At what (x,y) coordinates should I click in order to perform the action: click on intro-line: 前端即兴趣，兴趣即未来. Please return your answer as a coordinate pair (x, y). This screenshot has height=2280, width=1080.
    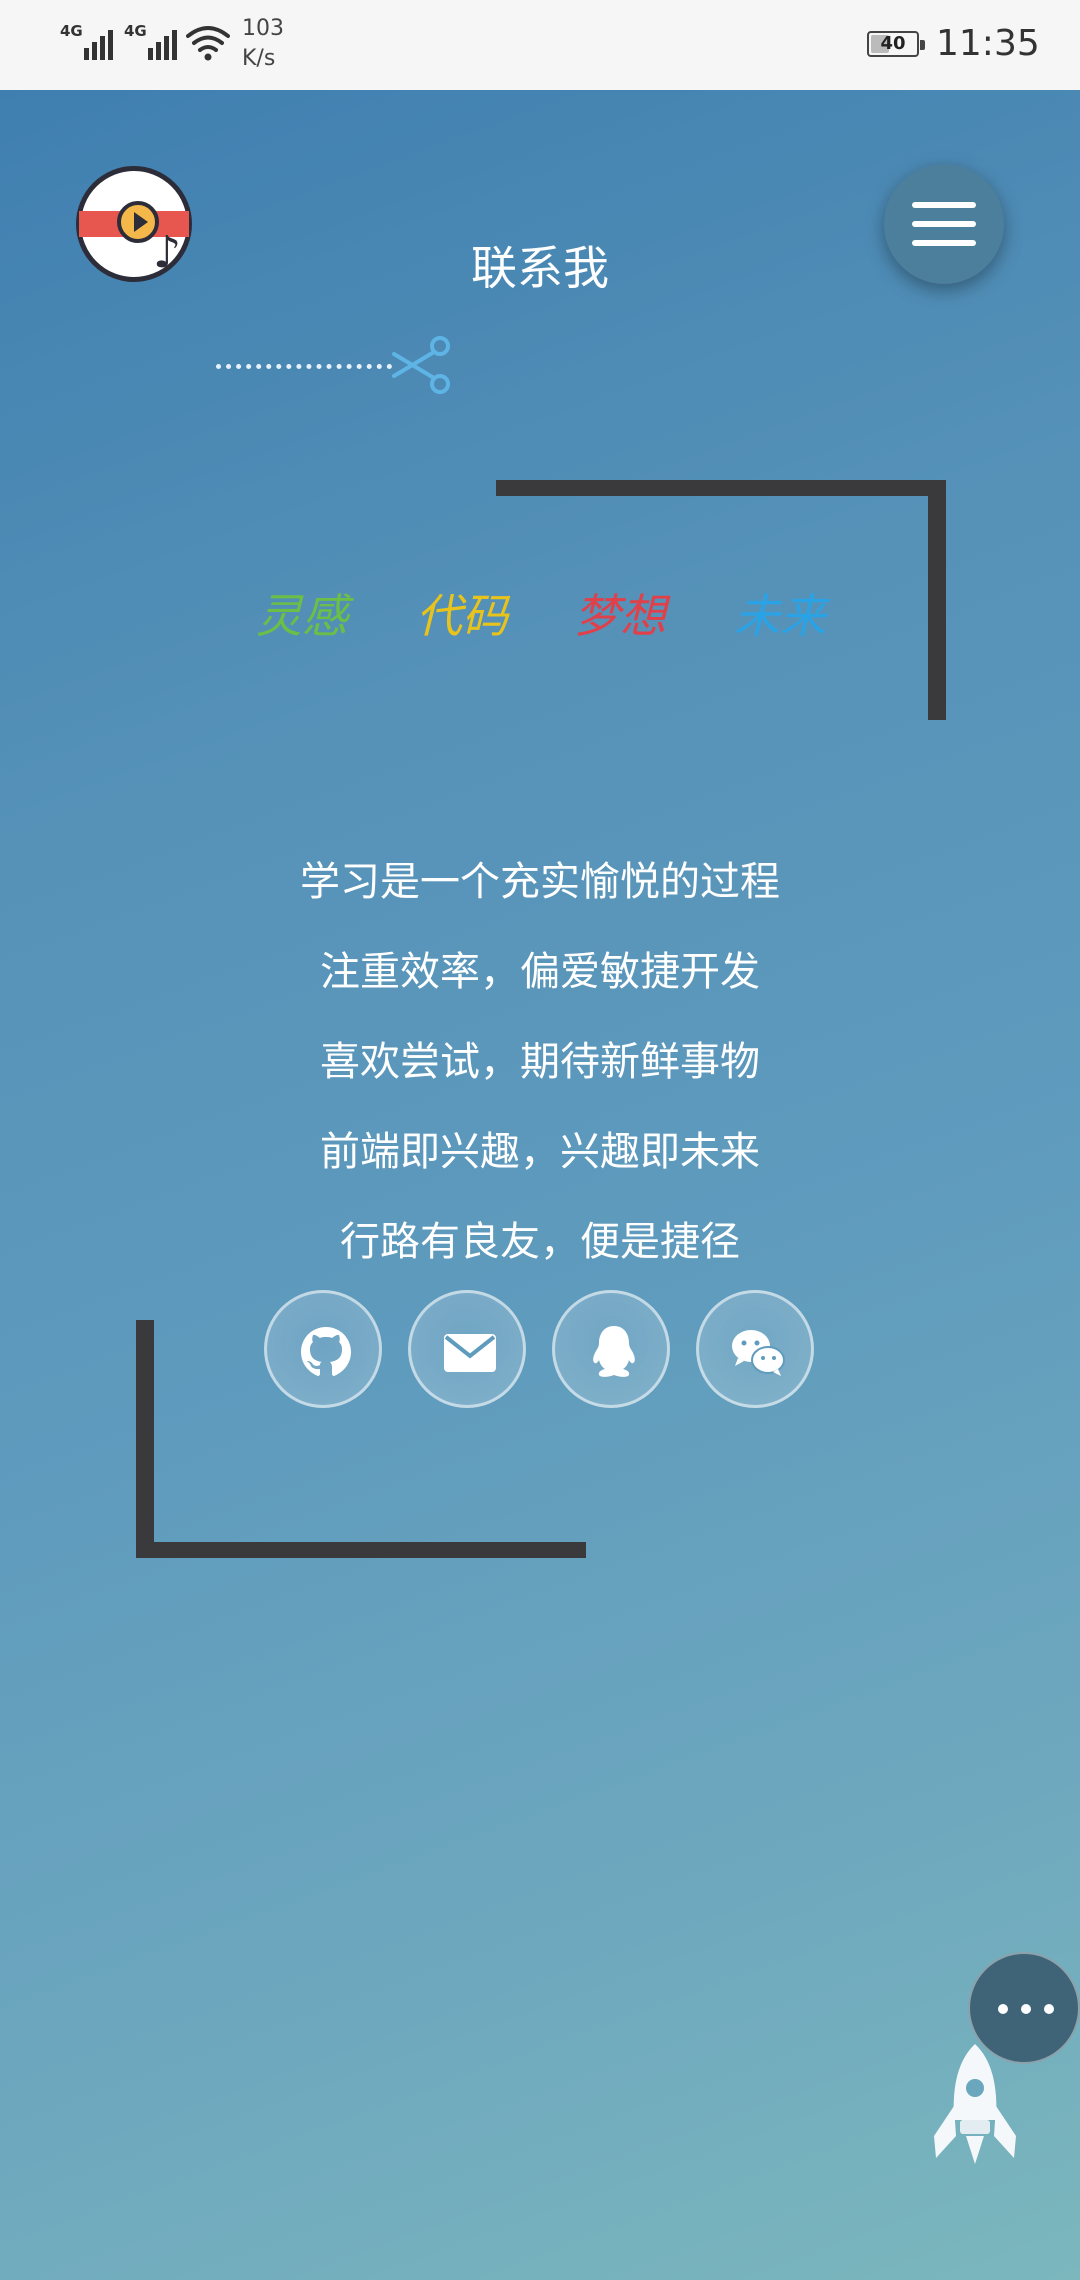
    Looking at the image, I should click on (540, 1152).